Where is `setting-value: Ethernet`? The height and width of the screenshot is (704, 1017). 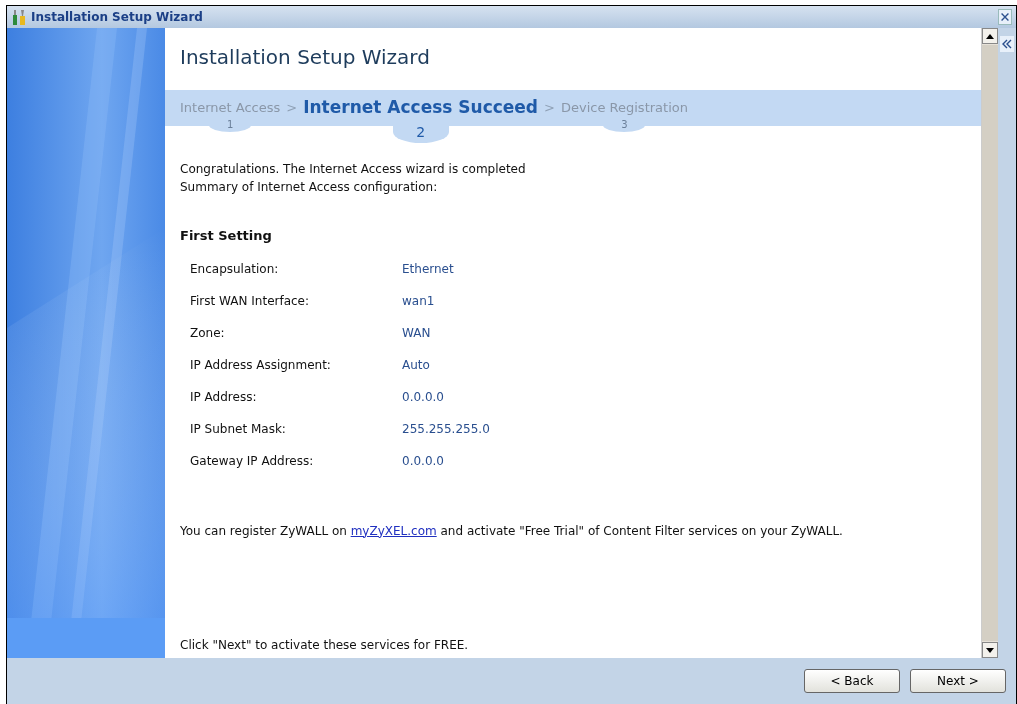
setting-value: Ethernet is located at coordinates (428, 269).